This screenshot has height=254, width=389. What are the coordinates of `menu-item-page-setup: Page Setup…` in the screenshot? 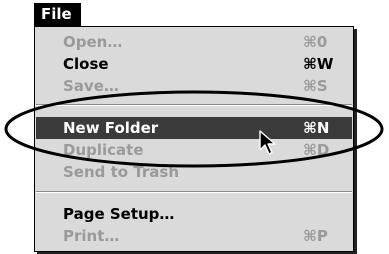 It's located at (194, 214).